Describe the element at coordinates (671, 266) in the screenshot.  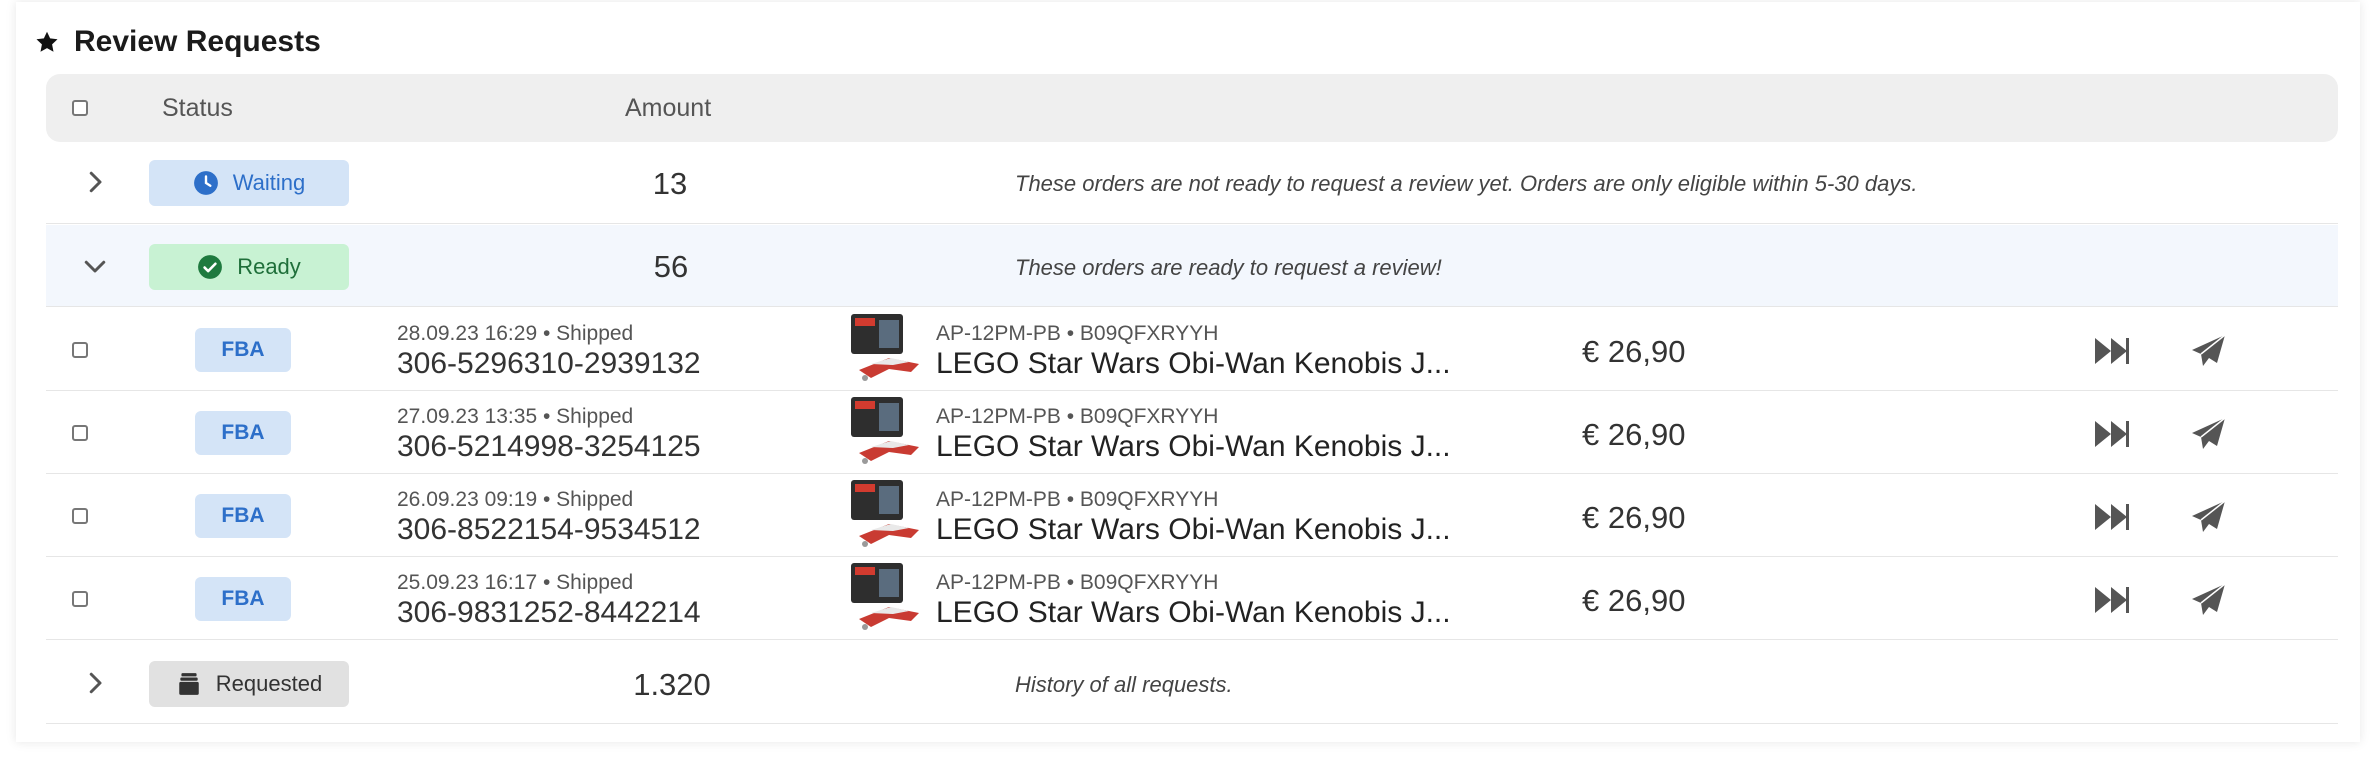
I see `amount-ready: 56` at that location.